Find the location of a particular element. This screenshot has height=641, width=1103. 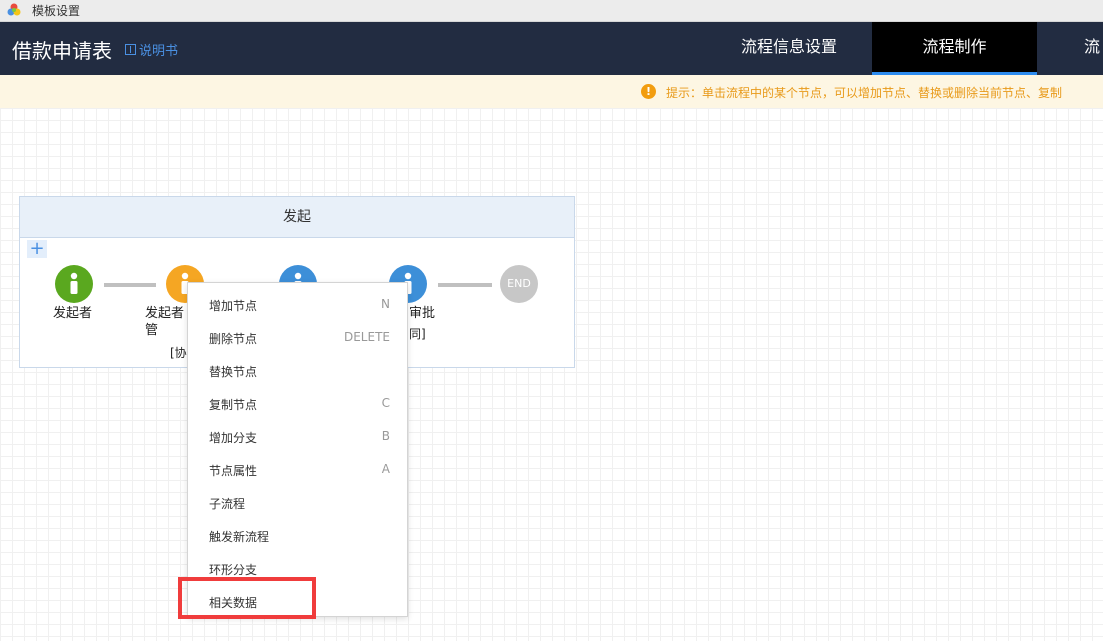

menu-item-label: 替换节点 is located at coordinates (233, 372).